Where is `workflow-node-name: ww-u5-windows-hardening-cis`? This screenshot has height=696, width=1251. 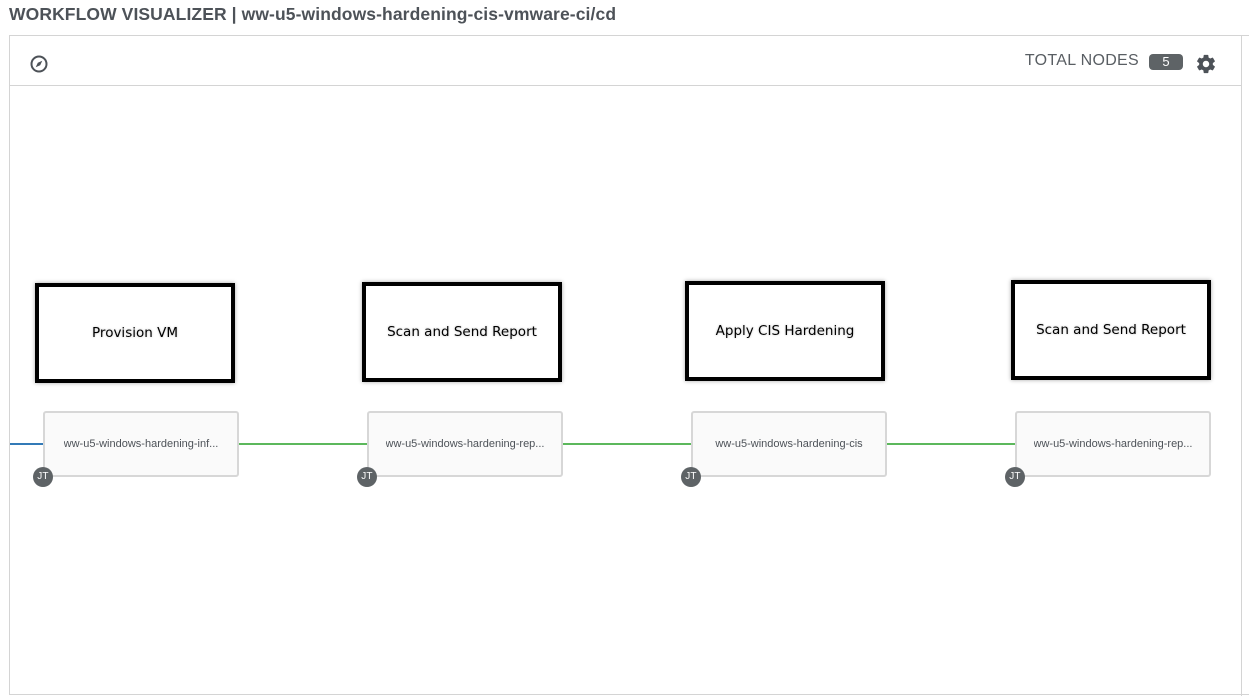
workflow-node-name: ww-u5-windows-hardening-cis is located at coordinates (789, 444).